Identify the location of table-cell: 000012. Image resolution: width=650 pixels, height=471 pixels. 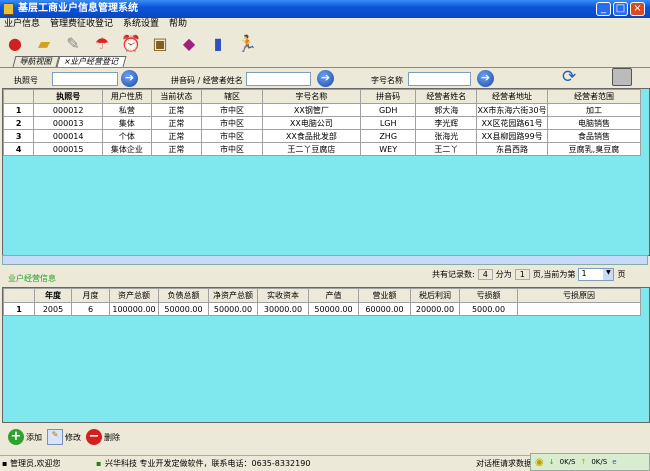
(68, 110).